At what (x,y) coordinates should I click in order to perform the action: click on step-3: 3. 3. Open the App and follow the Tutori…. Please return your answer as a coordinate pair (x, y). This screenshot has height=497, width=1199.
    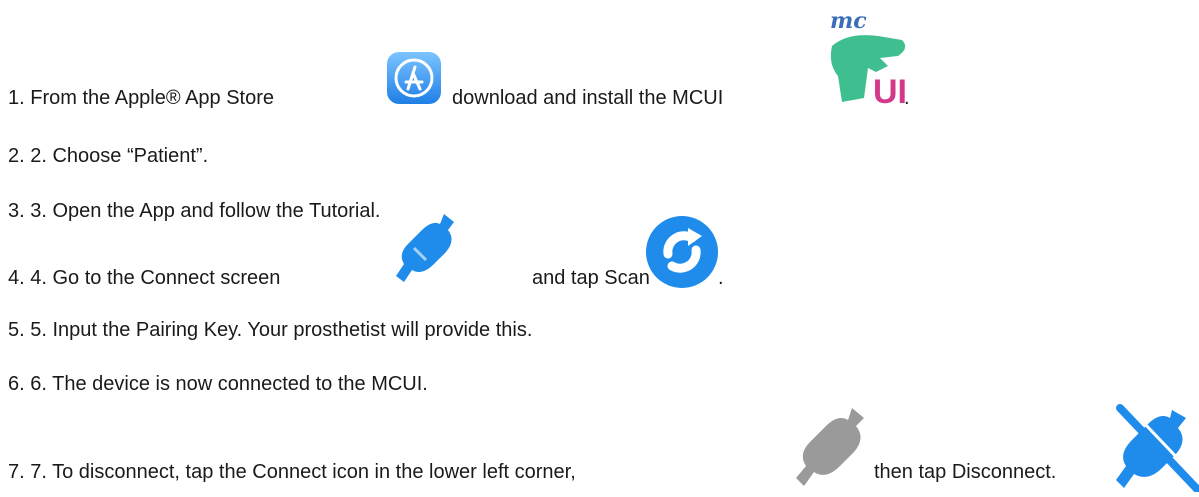
    Looking at the image, I should click on (194, 211).